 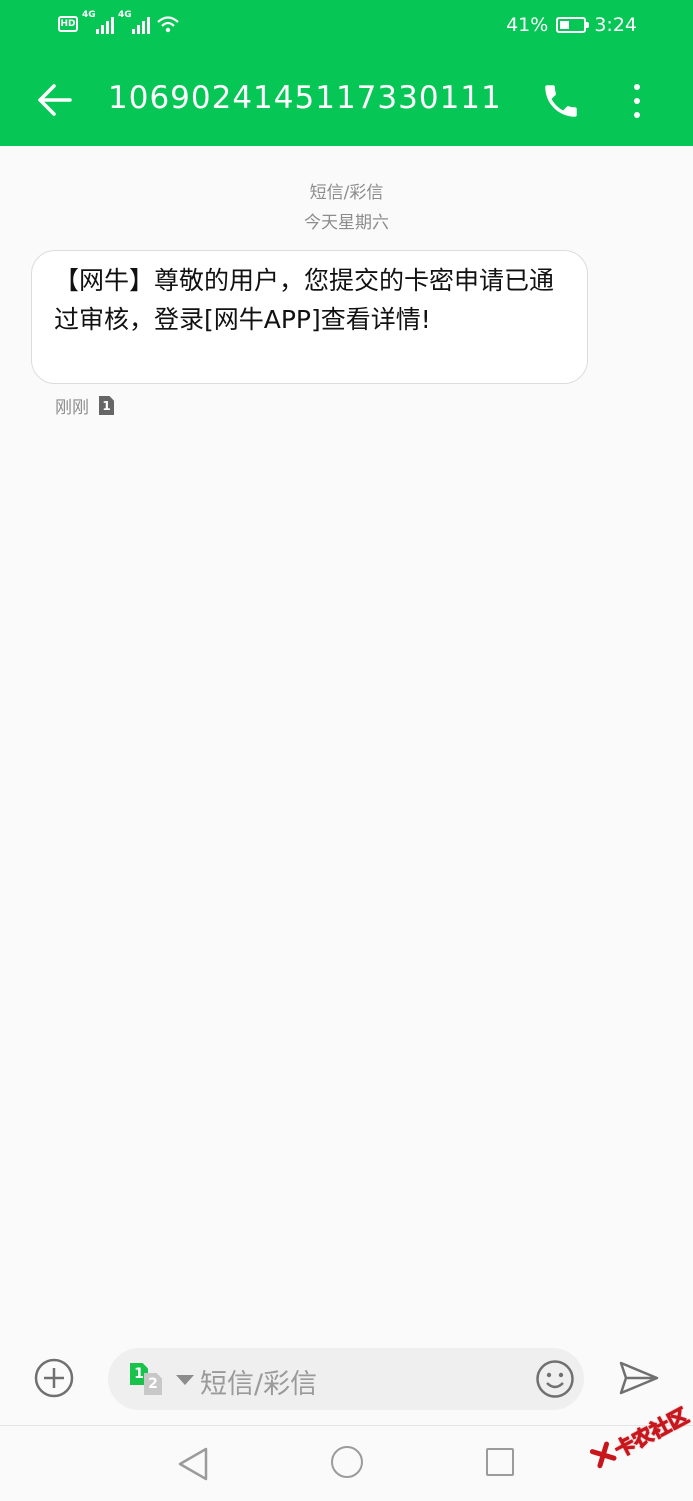 I want to click on message-input: 1 2 短信/彩信, so click(x=346, y=1379).